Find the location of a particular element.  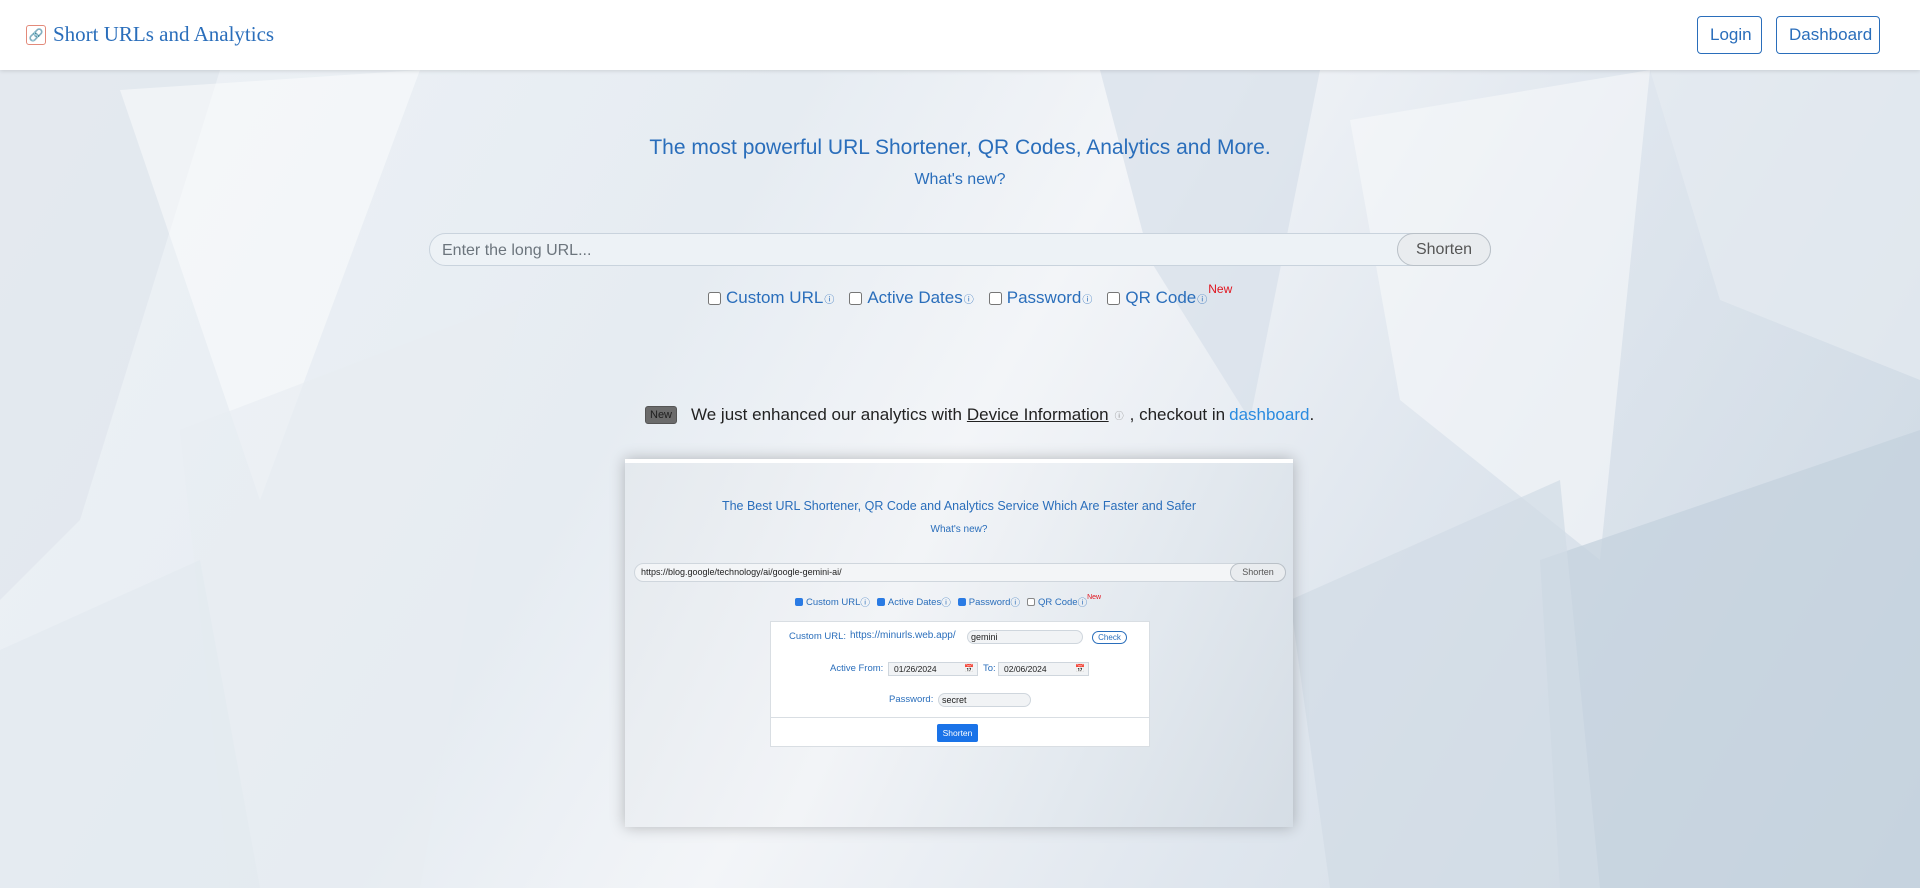

url-form: Shorten is located at coordinates (960, 250).